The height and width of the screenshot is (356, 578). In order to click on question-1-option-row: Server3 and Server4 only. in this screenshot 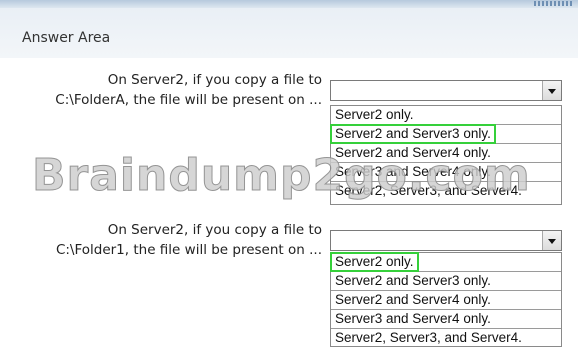, I will do `click(446, 172)`.